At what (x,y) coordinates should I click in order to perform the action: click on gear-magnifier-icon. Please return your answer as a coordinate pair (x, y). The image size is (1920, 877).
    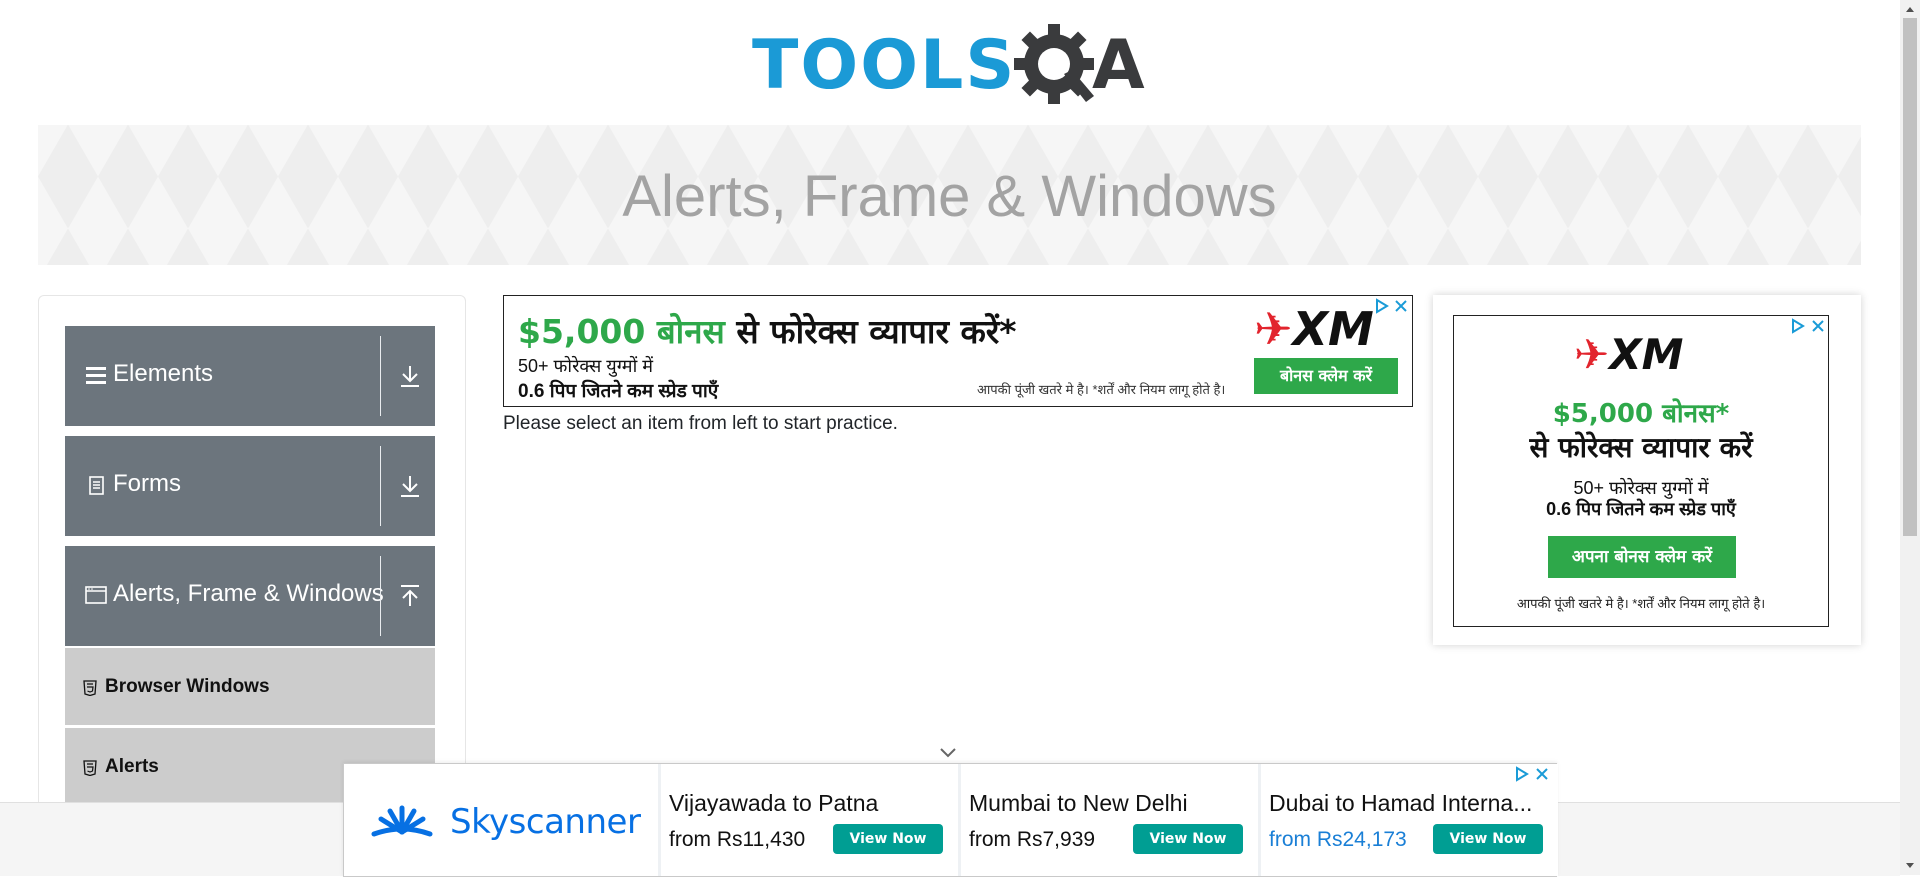
    Looking at the image, I should click on (1054, 64).